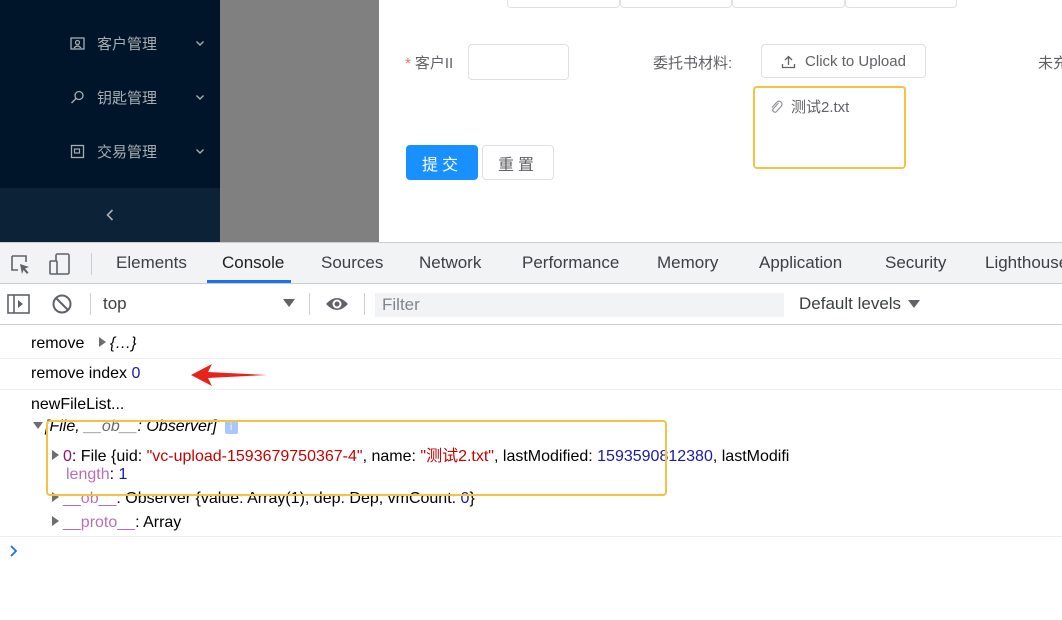 This screenshot has width=1062, height=620. I want to click on truncated-label: 未充, so click(1050, 63).